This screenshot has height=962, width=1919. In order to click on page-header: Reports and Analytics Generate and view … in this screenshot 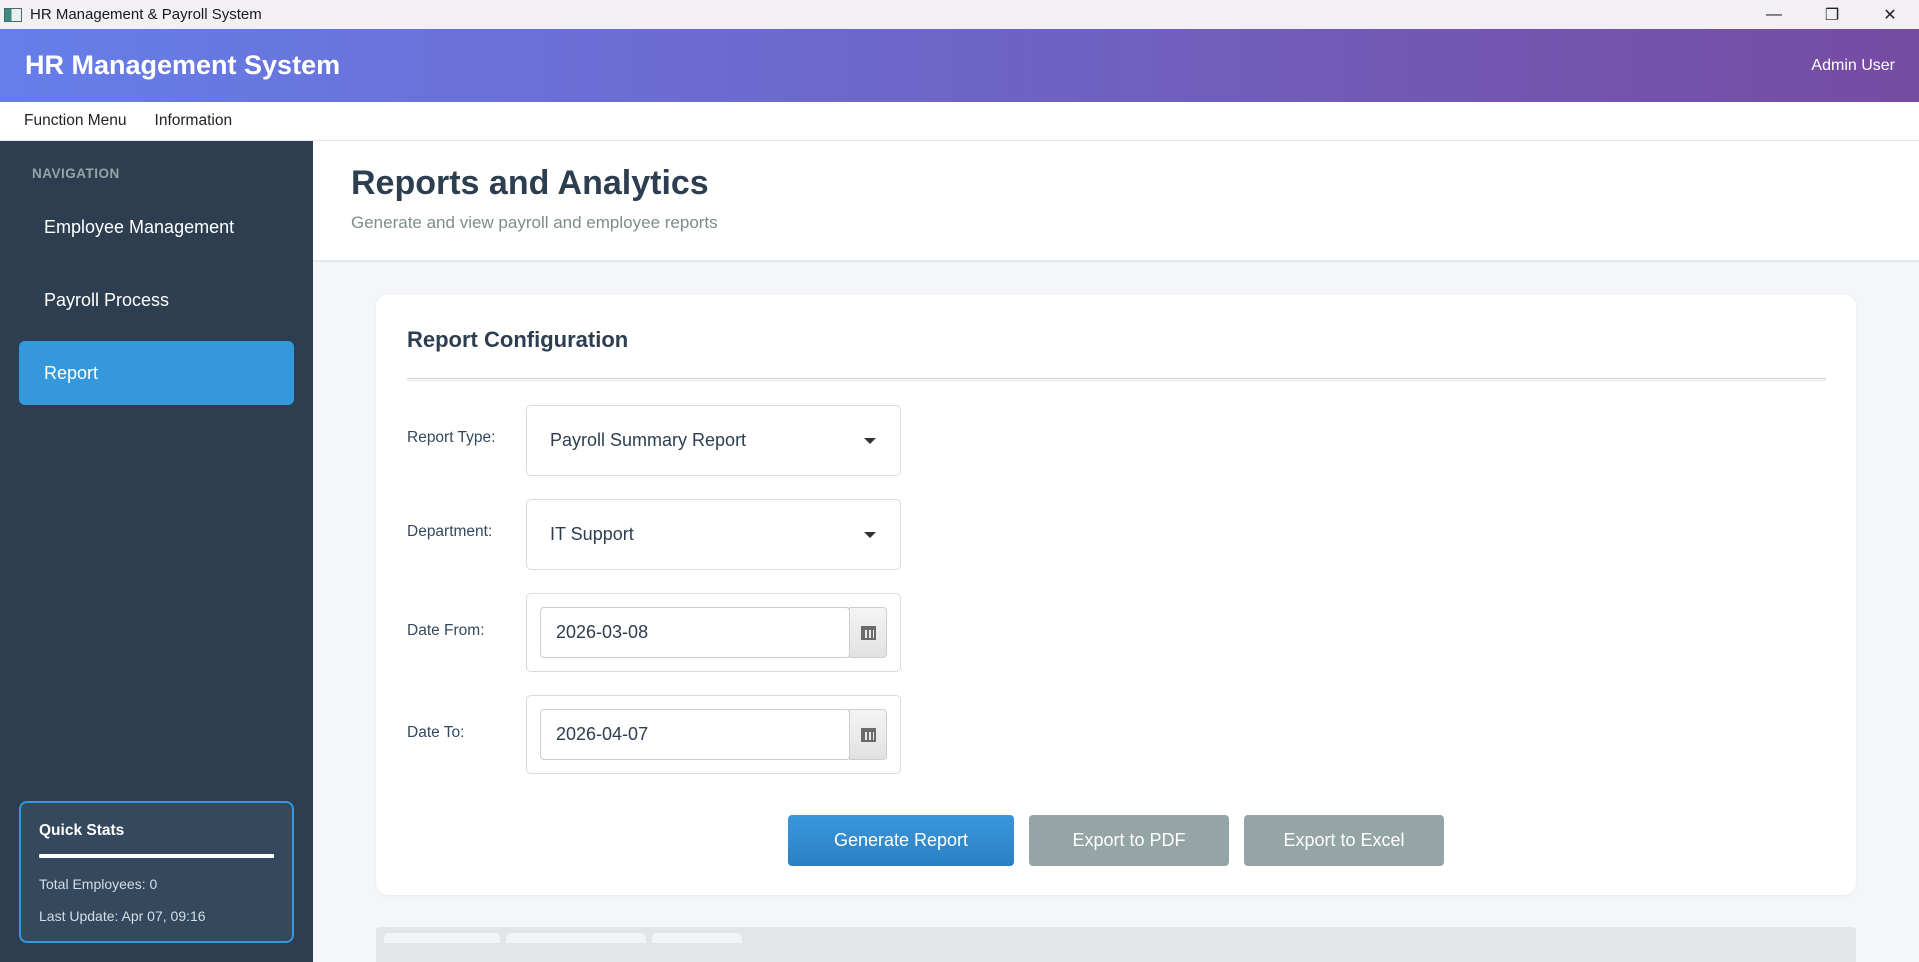, I will do `click(1116, 201)`.